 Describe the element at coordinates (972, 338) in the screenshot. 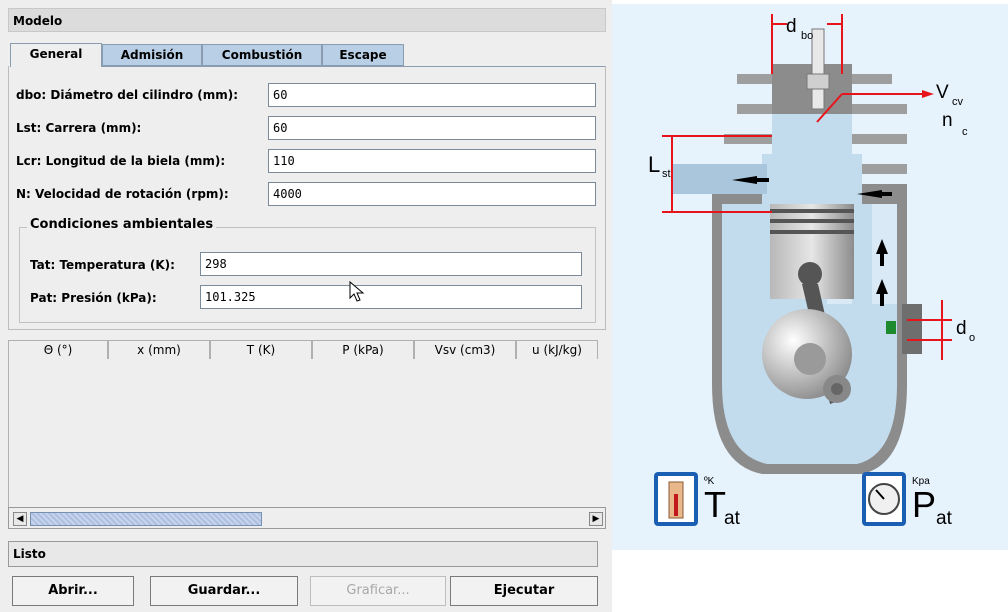

I see `do-symbol-sub: o` at that location.